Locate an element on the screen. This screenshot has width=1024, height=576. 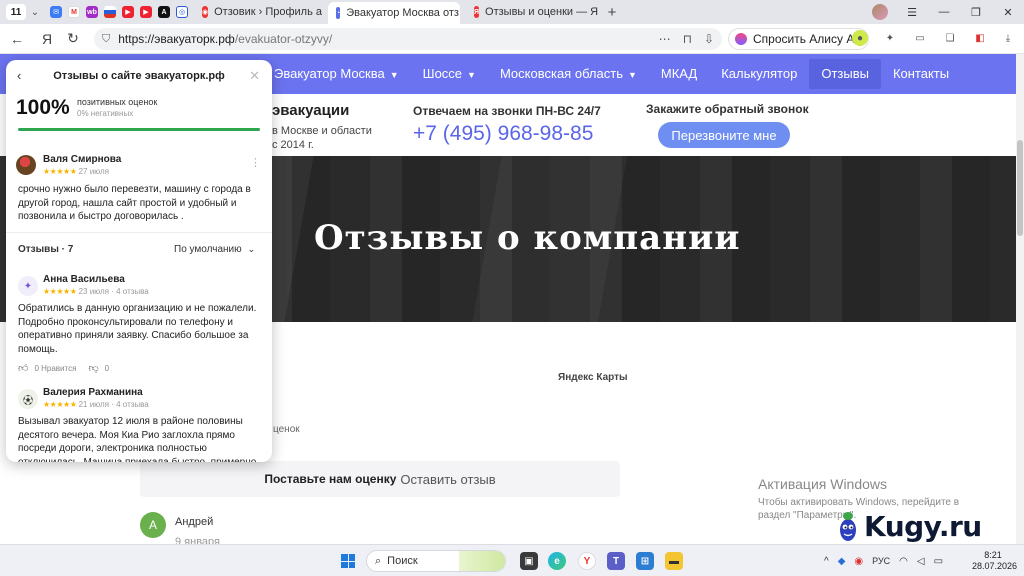
wifi-icon: ◠ is located at coordinates (903, 561).